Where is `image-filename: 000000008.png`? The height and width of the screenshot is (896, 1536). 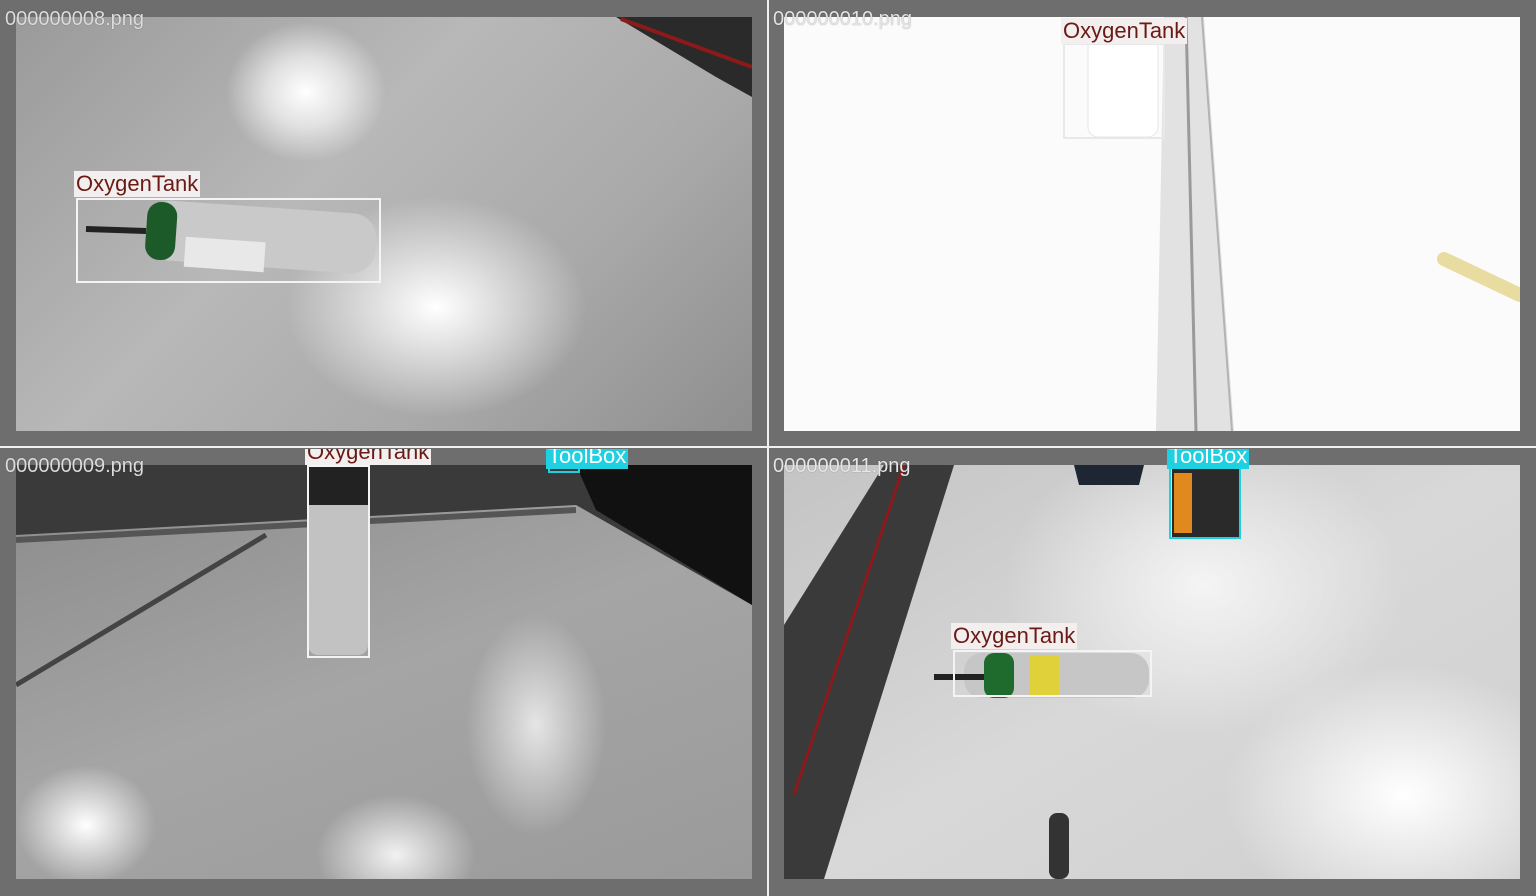
image-filename: 000000008.png is located at coordinates (75, 19).